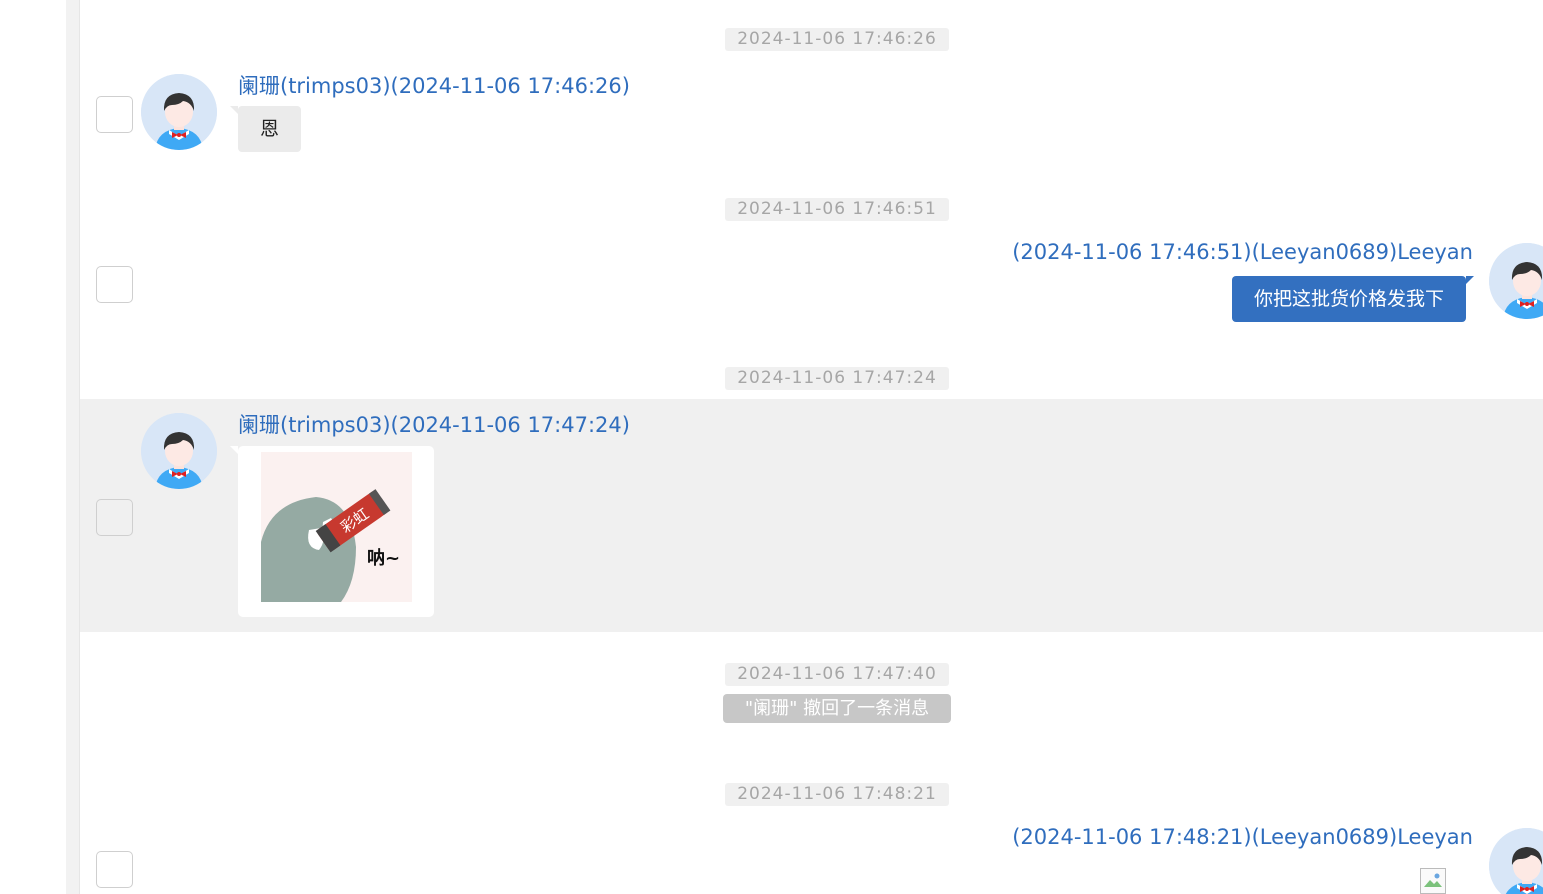  I want to click on message-bubble: 你把这批货价格发我下, so click(1353, 299).